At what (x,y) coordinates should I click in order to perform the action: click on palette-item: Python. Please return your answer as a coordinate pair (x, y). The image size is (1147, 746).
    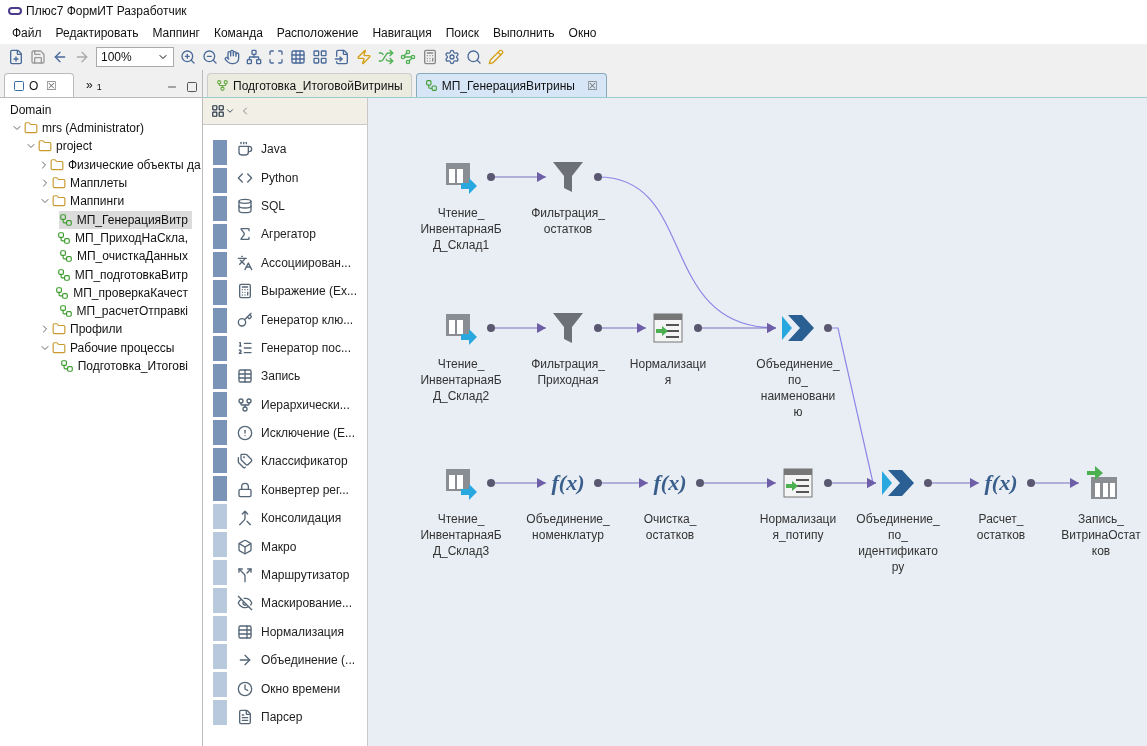
    Looking at the image, I should click on (297, 177).